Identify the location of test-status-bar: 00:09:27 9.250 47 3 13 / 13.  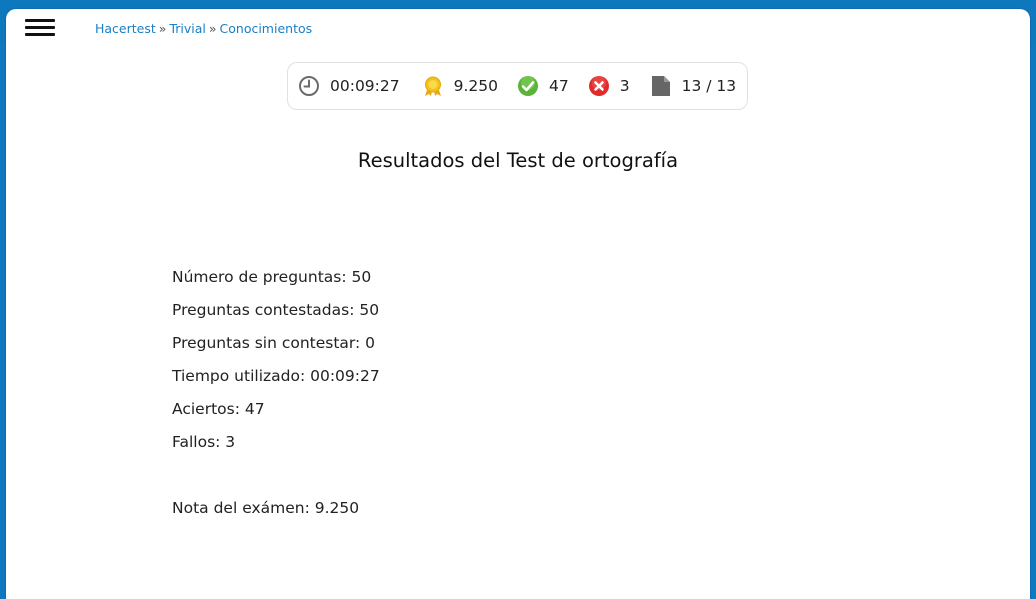
(517, 86).